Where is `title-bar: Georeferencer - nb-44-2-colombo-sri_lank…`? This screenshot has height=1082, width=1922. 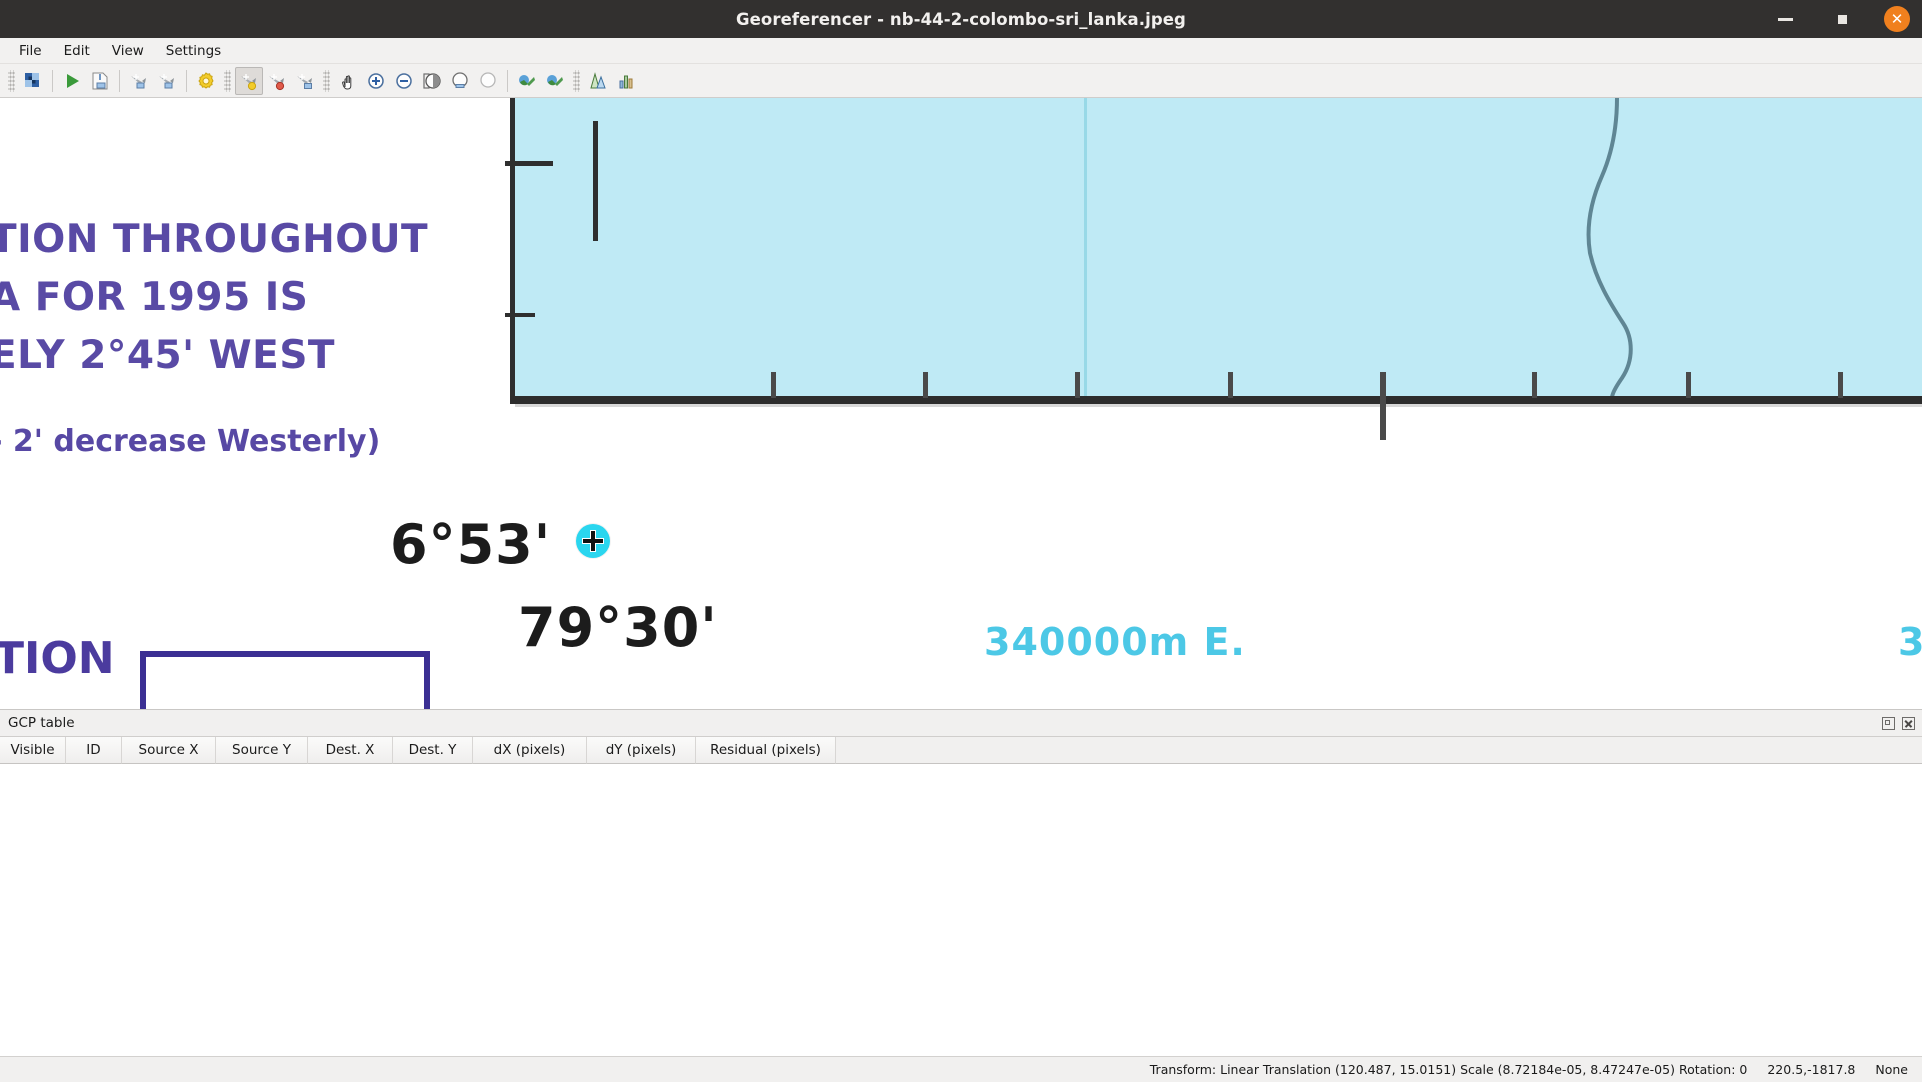
title-bar: Georeferencer - nb-44-2-colombo-sri_lank… is located at coordinates (961, 19).